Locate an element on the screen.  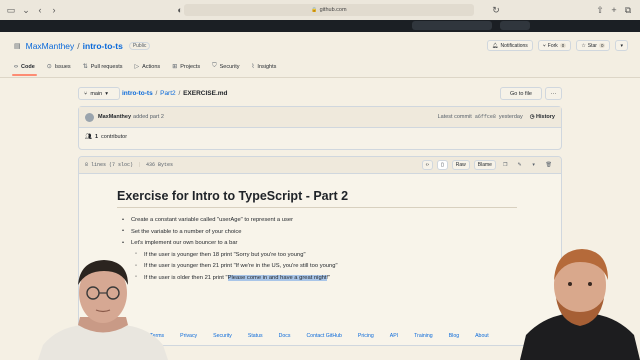
tab-code: ‹› Code is located at coordinates (24, 69).